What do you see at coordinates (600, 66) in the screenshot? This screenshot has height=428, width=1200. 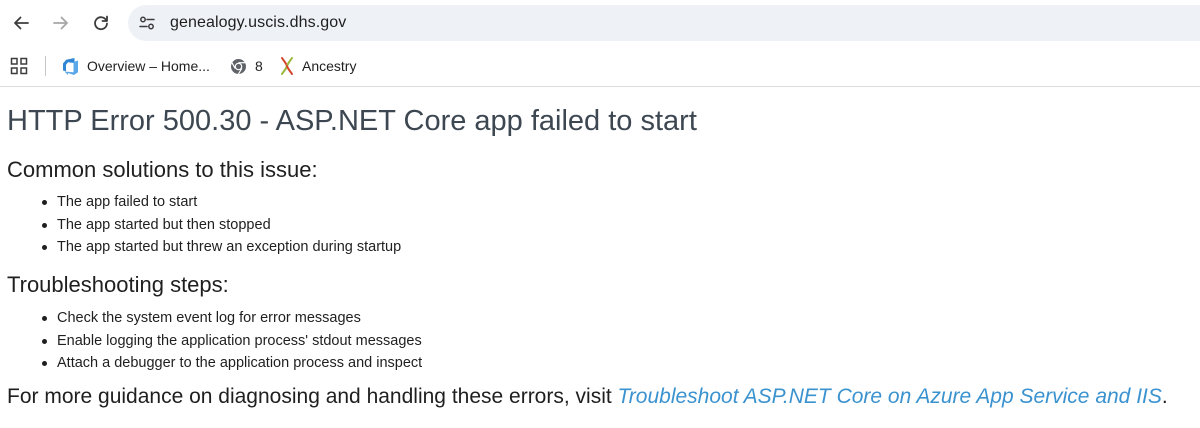 I see `bookmarks-bar: Overview – Home... 8 Ancestry` at bounding box center [600, 66].